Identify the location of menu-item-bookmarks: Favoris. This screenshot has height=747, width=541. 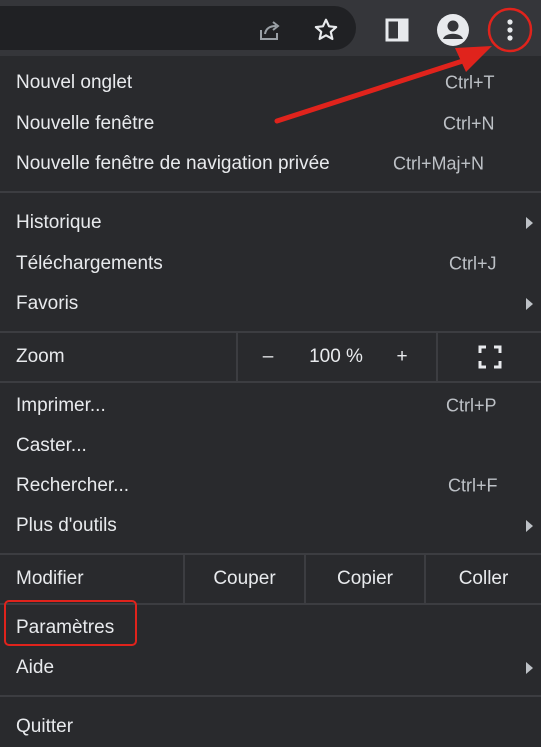
(270, 304).